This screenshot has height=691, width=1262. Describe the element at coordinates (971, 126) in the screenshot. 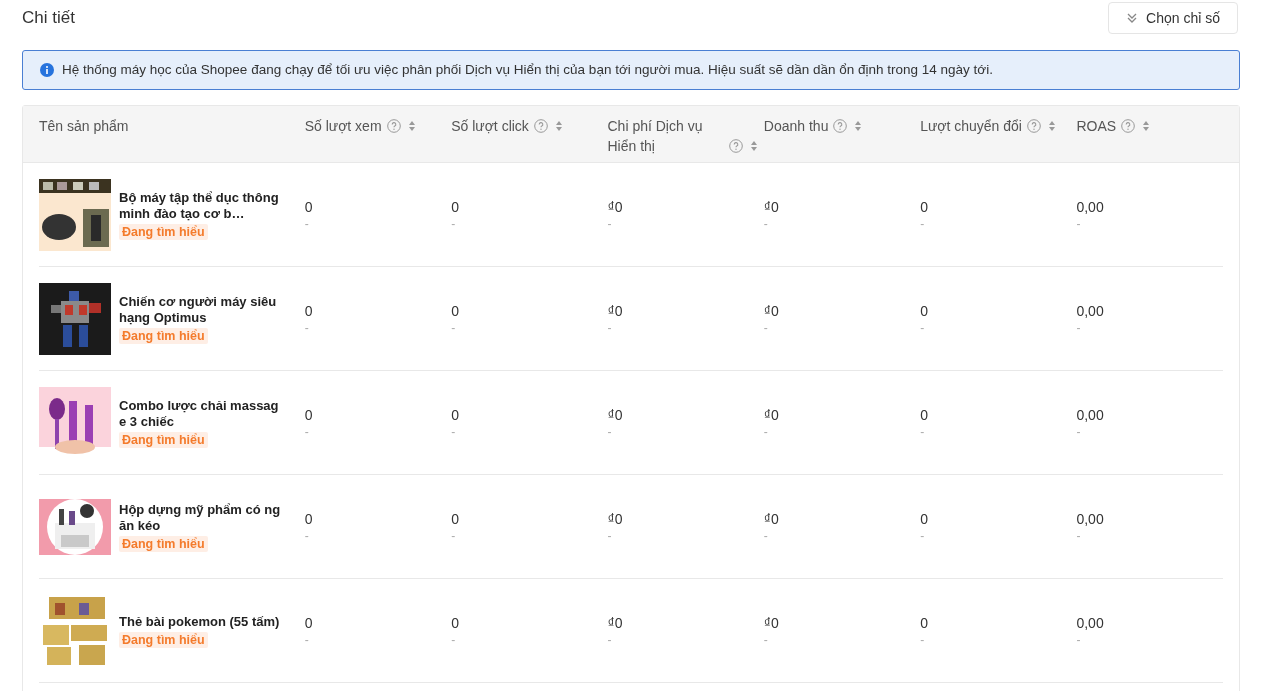

I see `column-header: Lượt chuyển đổi` at that location.